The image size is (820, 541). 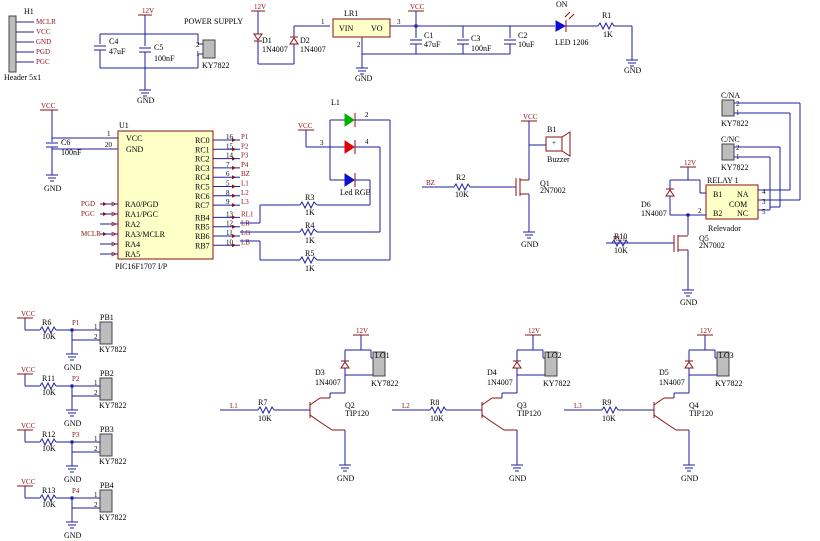 I want to click on relay-b1: B1, so click(x=717, y=194).